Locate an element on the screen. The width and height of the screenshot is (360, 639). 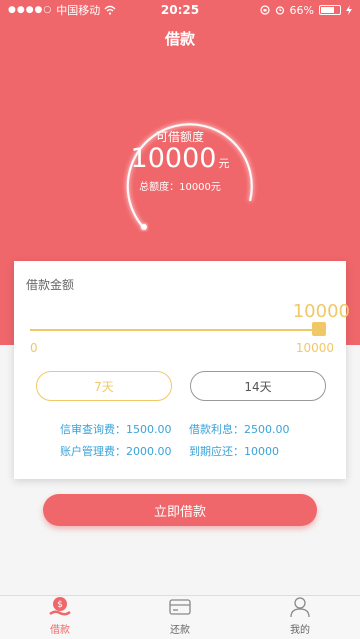
tab-mine: 我的 is located at coordinates (300, 617).